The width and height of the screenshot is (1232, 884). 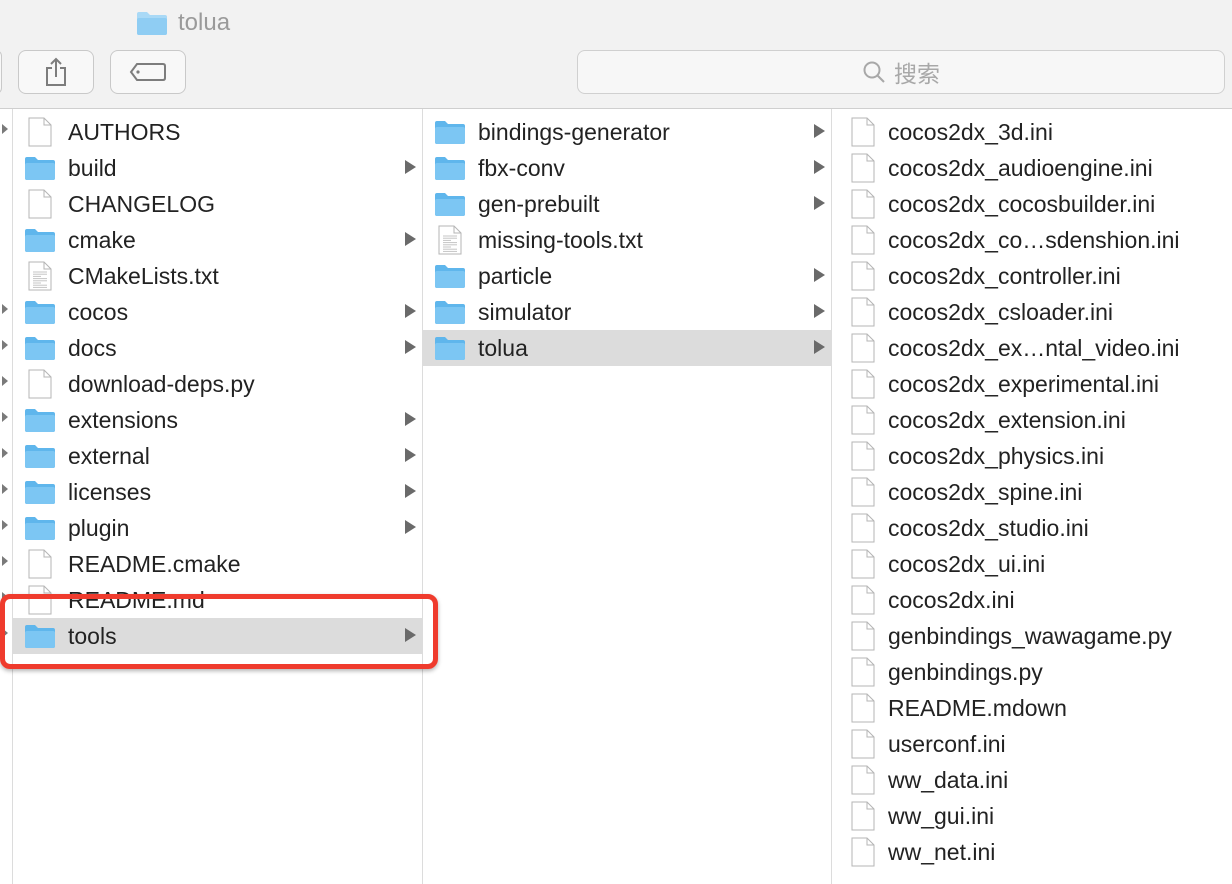 I want to click on list-item: cocos2dx_cocosbuilder.ini, so click(x=1032, y=204).